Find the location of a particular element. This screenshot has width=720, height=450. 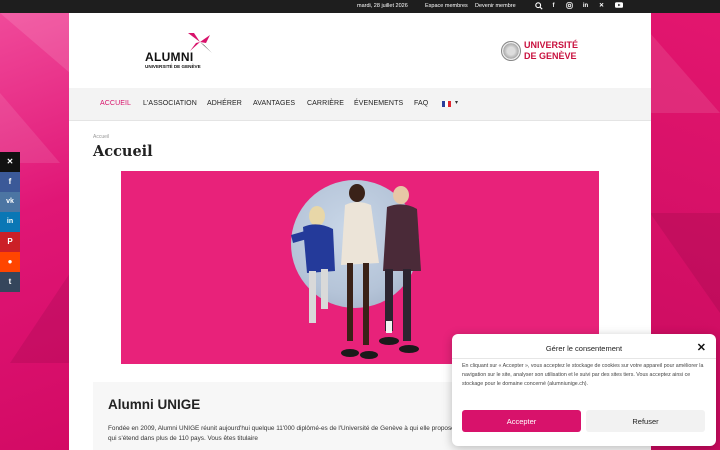

share-linkedin-icon: in is located at coordinates (10, 222).